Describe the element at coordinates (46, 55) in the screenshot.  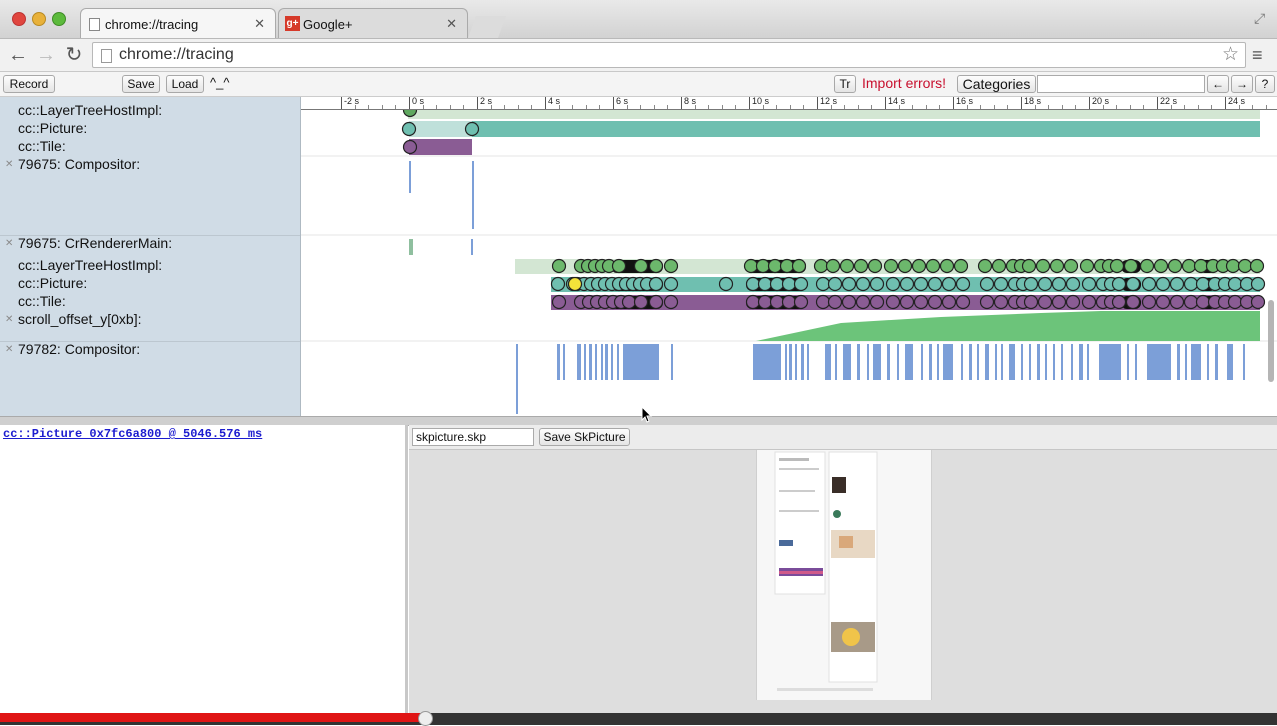
I see `forward-icon: →` at that location.